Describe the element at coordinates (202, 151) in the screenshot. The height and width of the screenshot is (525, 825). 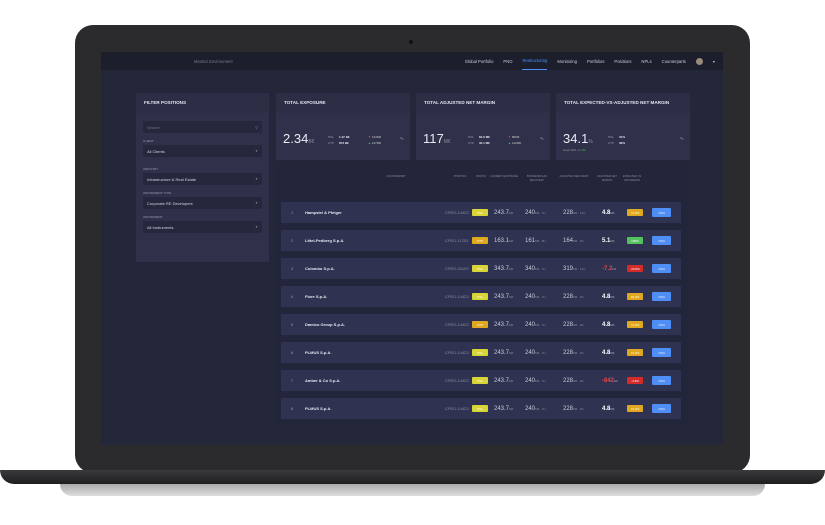
I see `client-select: All Clients ▼` at that location.